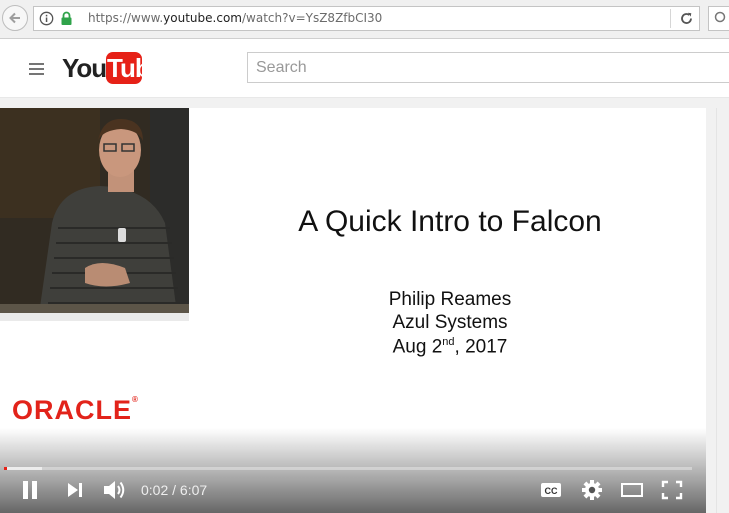  Describe the element at coordinates (717, 310) in the screenshot. I see `page-sidebar-edge` at that location.